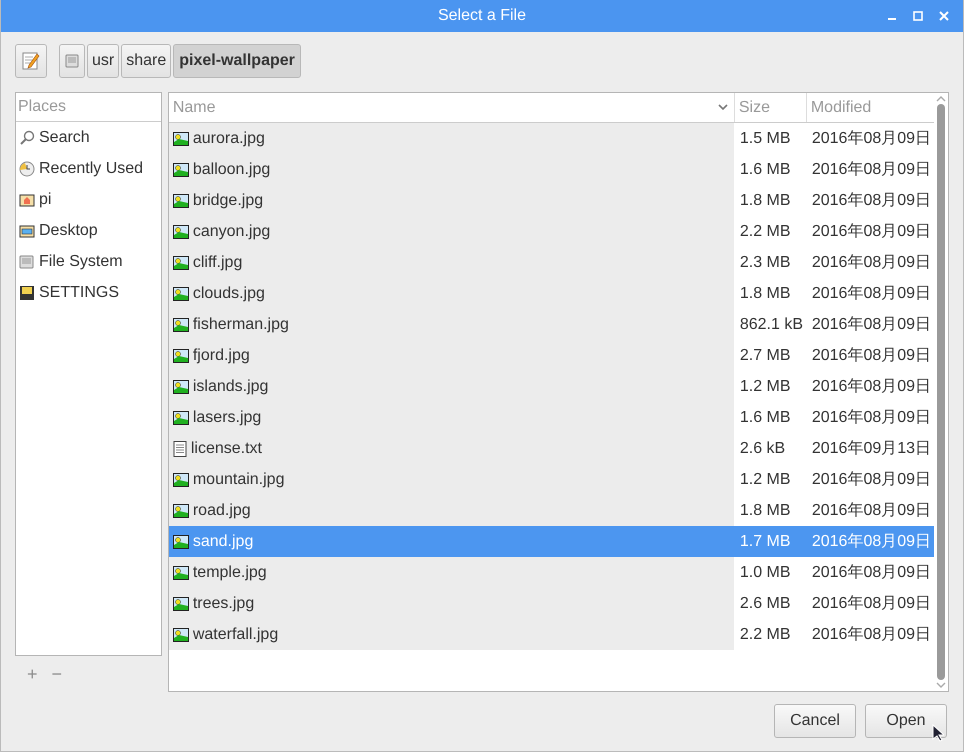 The width and height of the screenshot is (964, 752). Describe the element at coordinates (27, 168) in the screenshot. I see `clock-icon` at that location.